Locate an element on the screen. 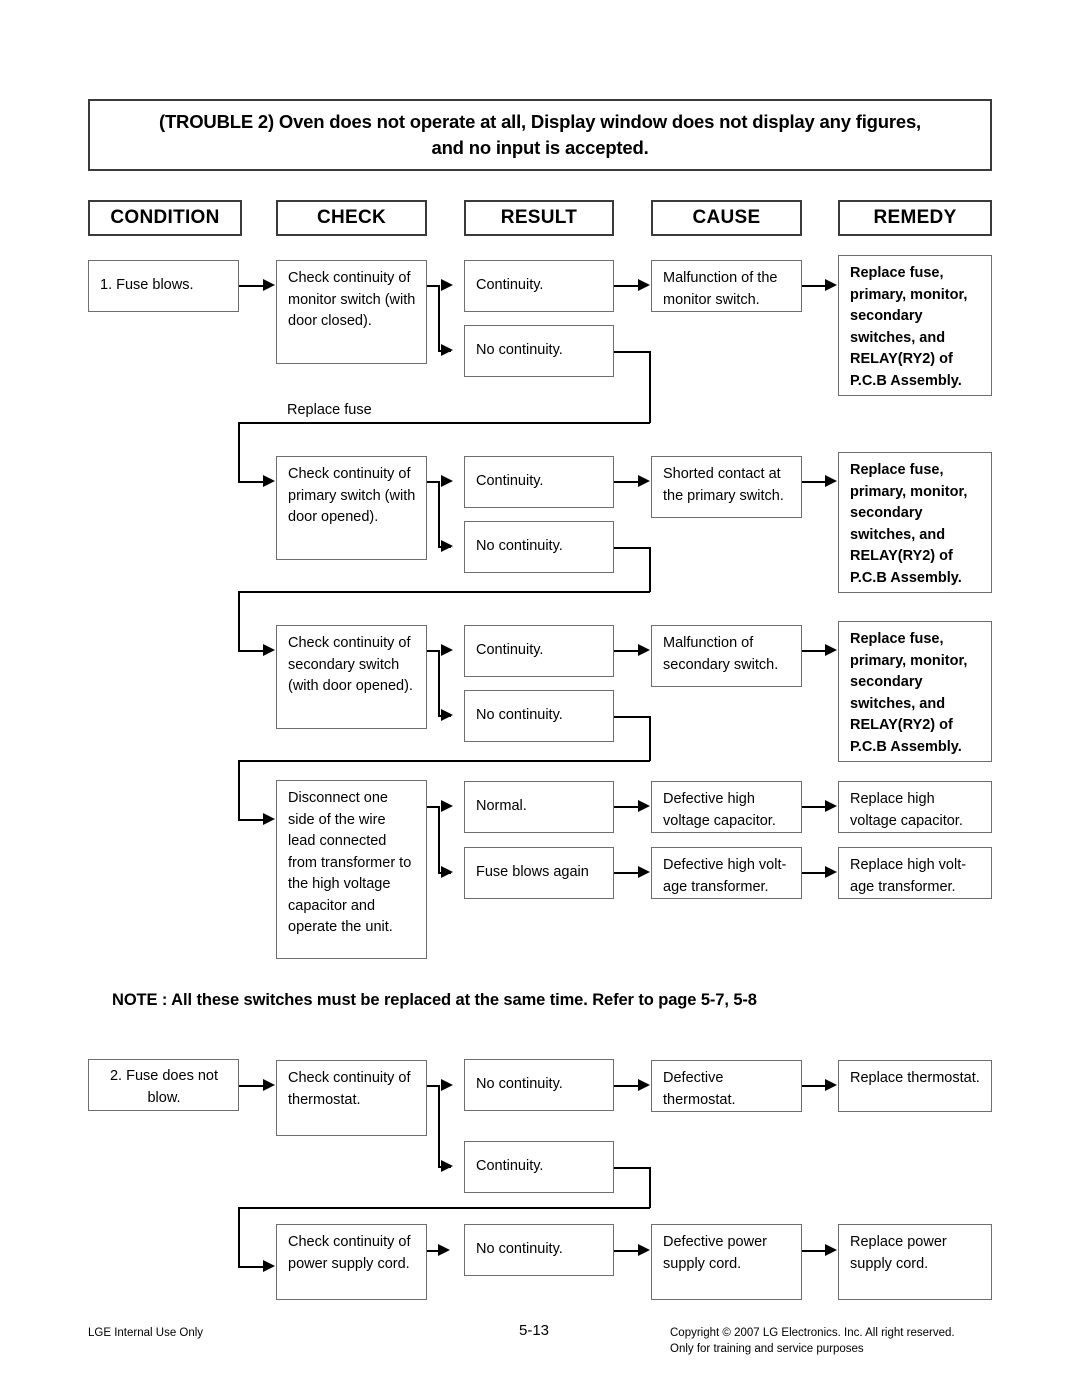 The height and width of the screenshot is (1399, 1080). result-box-cord-no-continuity: No continuity. is located at coordinates (539, 1250).